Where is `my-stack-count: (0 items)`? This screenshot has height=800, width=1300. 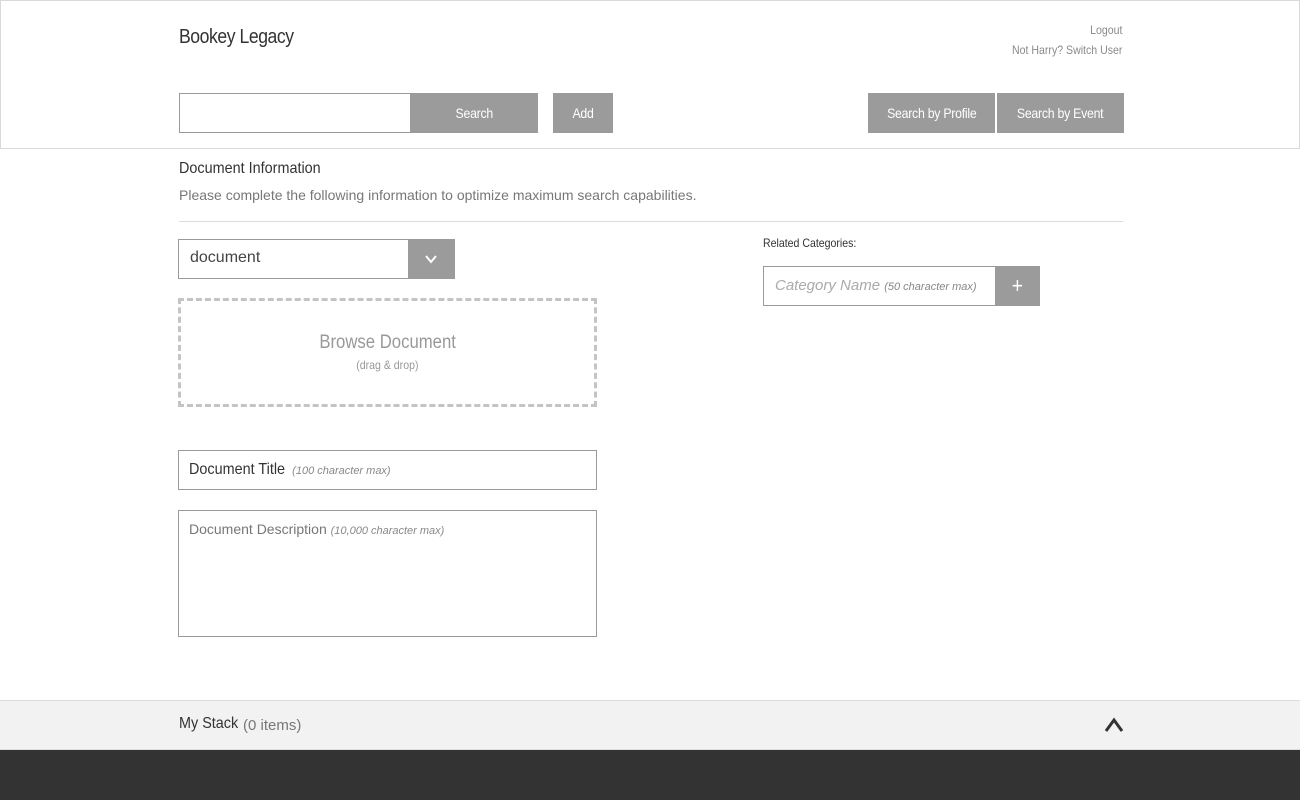 my-stack-count: (0 items) is located at coordinates (272, 725).